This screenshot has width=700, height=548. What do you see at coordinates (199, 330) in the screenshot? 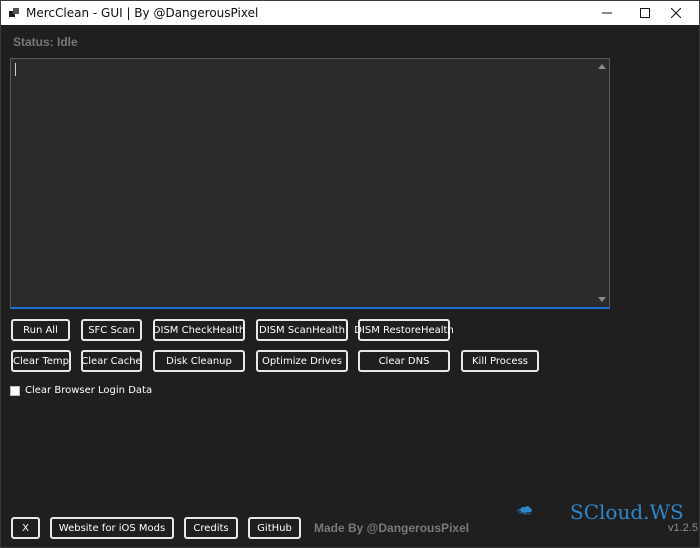
I see `dism-checkhealth-button: DISM CheckHealth` at bounding box center [199, 330].